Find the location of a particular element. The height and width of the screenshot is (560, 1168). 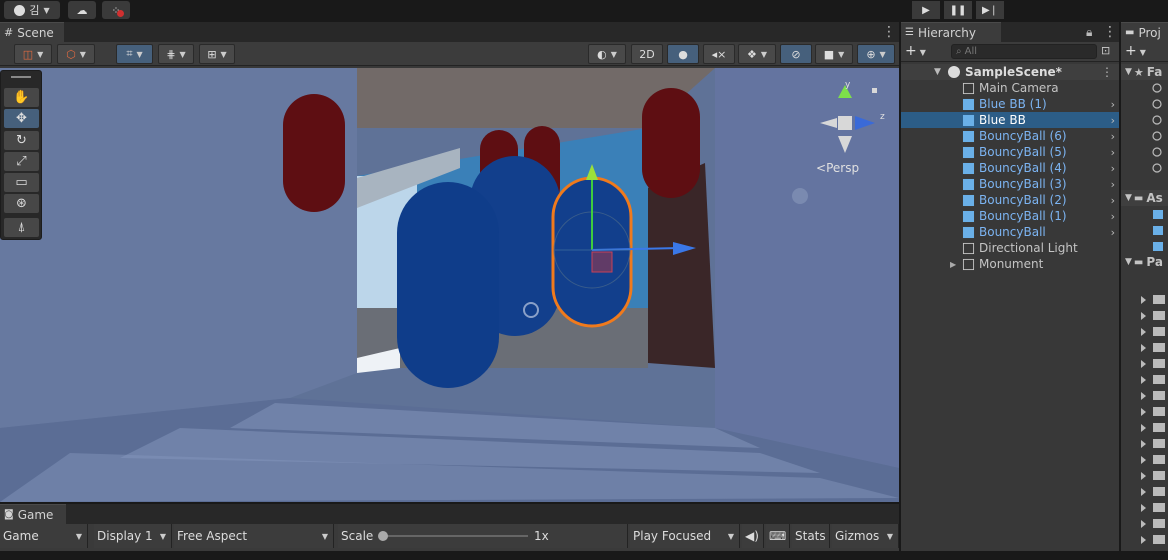

increment-snap-dropdown: ⊞ ▼ is located at coordinates (217, 54).